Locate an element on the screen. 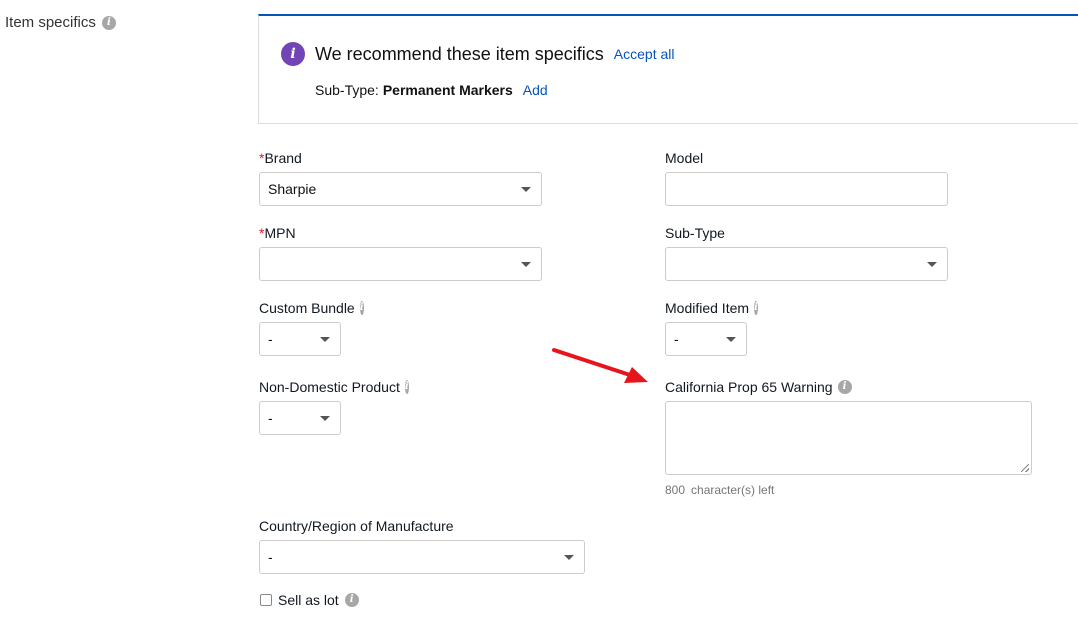 This screenshot has width=1078, height=627. custom-bundle-label: Custom Bundle i is located at coordinates (311, 308).